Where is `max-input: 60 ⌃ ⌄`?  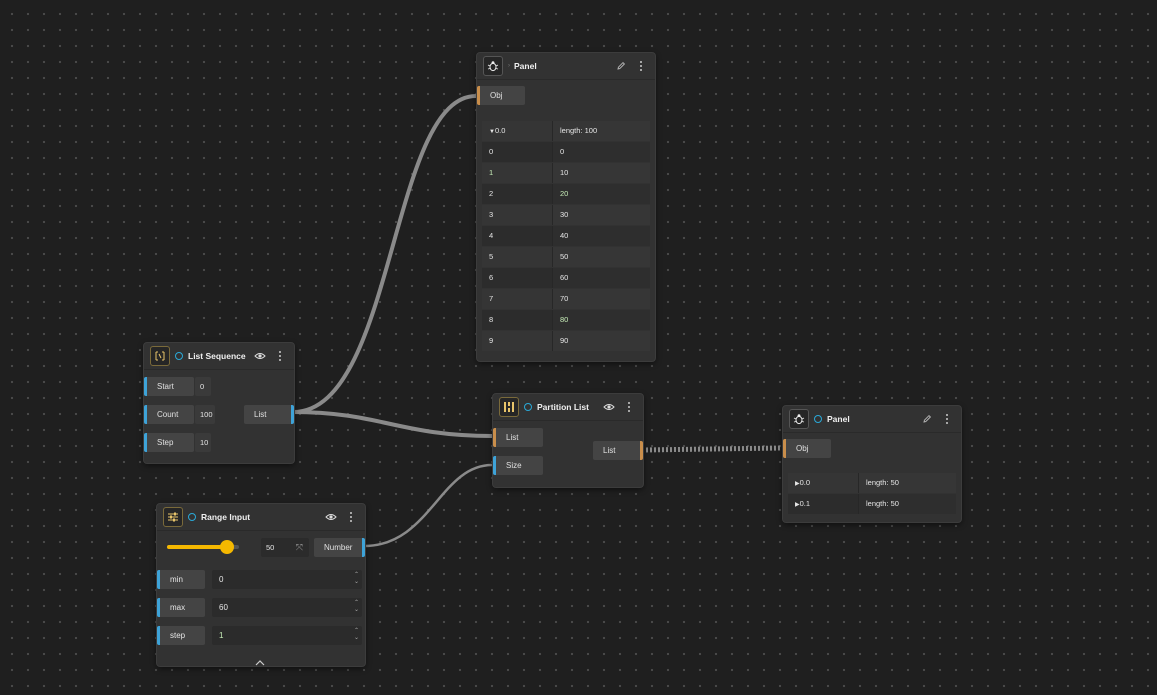
max-input: 60 ⌃ ⌄ is located at coordinates (287, 607).